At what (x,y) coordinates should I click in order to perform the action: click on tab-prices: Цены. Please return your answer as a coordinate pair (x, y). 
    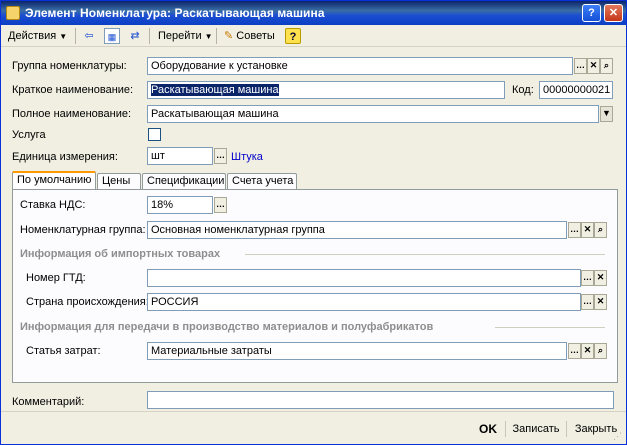
    Looking at the image, I should click on (119, 181).